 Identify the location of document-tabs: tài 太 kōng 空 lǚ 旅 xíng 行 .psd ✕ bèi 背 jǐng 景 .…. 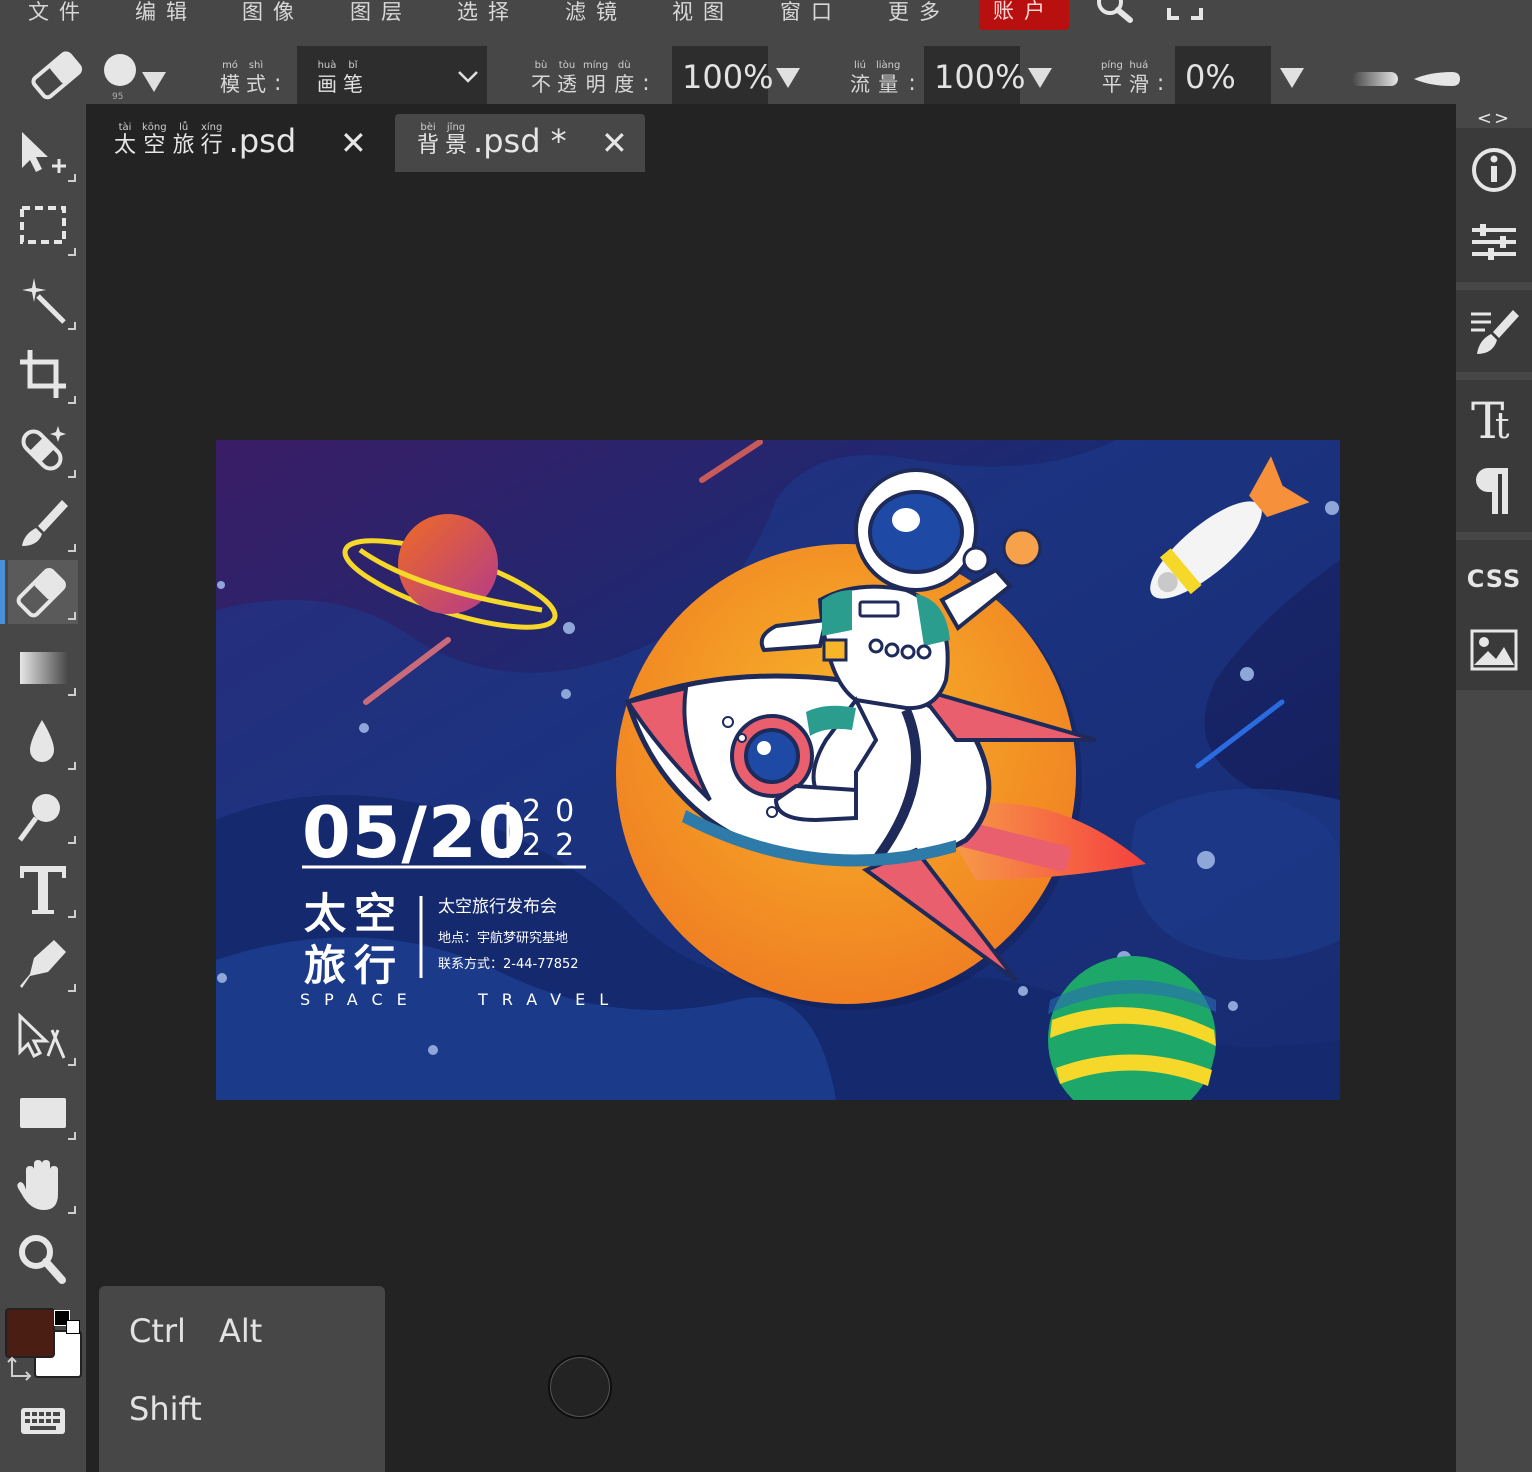
(771, 139).